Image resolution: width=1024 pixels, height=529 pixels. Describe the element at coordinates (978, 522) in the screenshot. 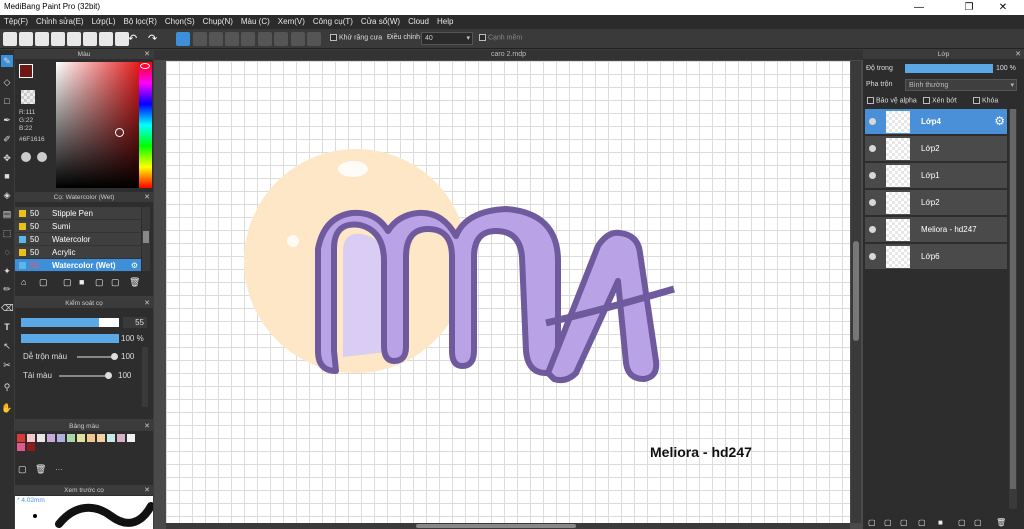

I see `layer-up-icon: ▢` at that location.